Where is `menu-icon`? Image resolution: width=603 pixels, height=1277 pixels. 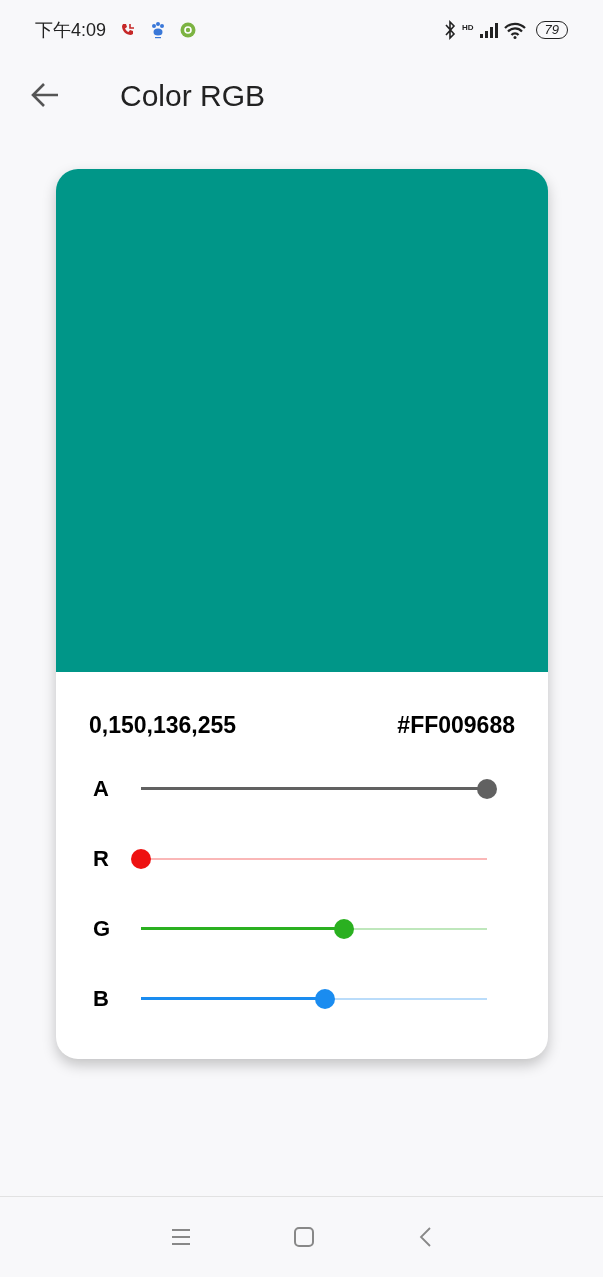
menu-icon is located at coordinates (181, 1237).